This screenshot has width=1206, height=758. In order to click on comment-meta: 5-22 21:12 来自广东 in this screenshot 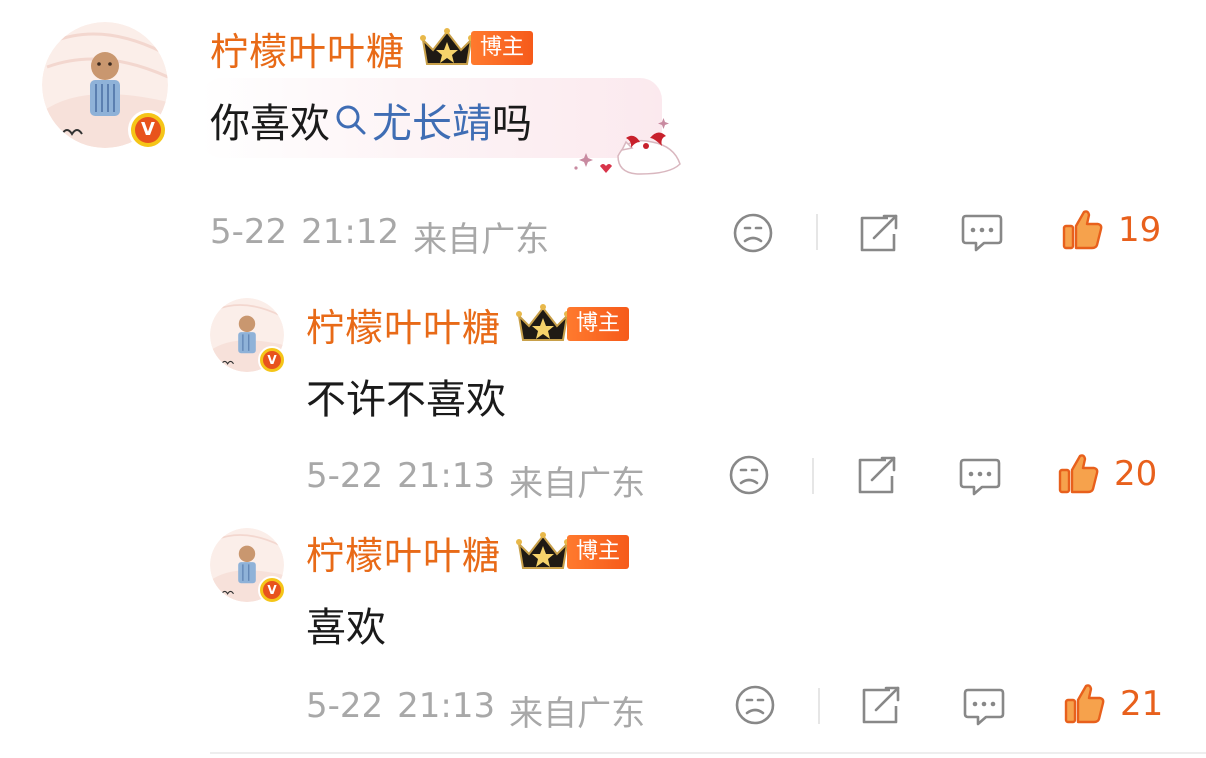, I will do `click(379, 236)`.